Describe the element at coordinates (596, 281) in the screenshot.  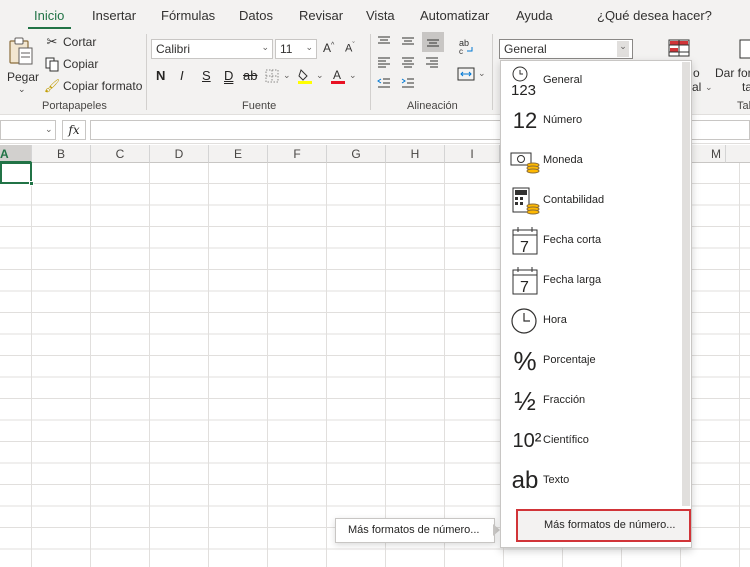
I see `format-option-long-date: 7 Fecha larga` at that location.